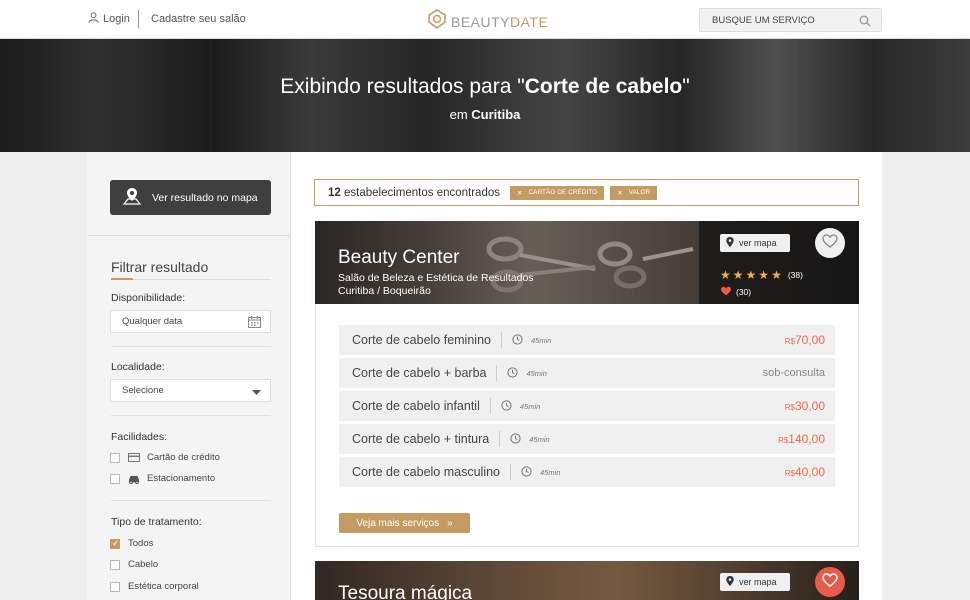  What do you see at coordinates (156, 522) in the screenshot?
I see `treatment-type-label: Tipo de tratamento:` at bounding box center [156, 522].